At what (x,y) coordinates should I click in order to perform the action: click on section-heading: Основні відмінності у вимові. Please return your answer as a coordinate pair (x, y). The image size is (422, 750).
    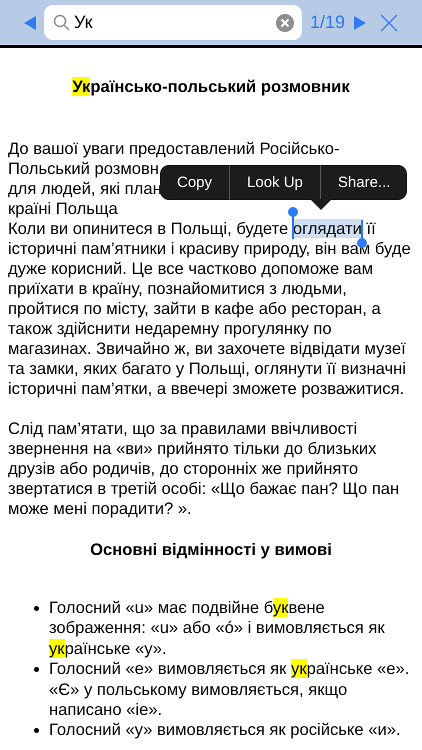
    Looking at the image, I should click on (211, 550).